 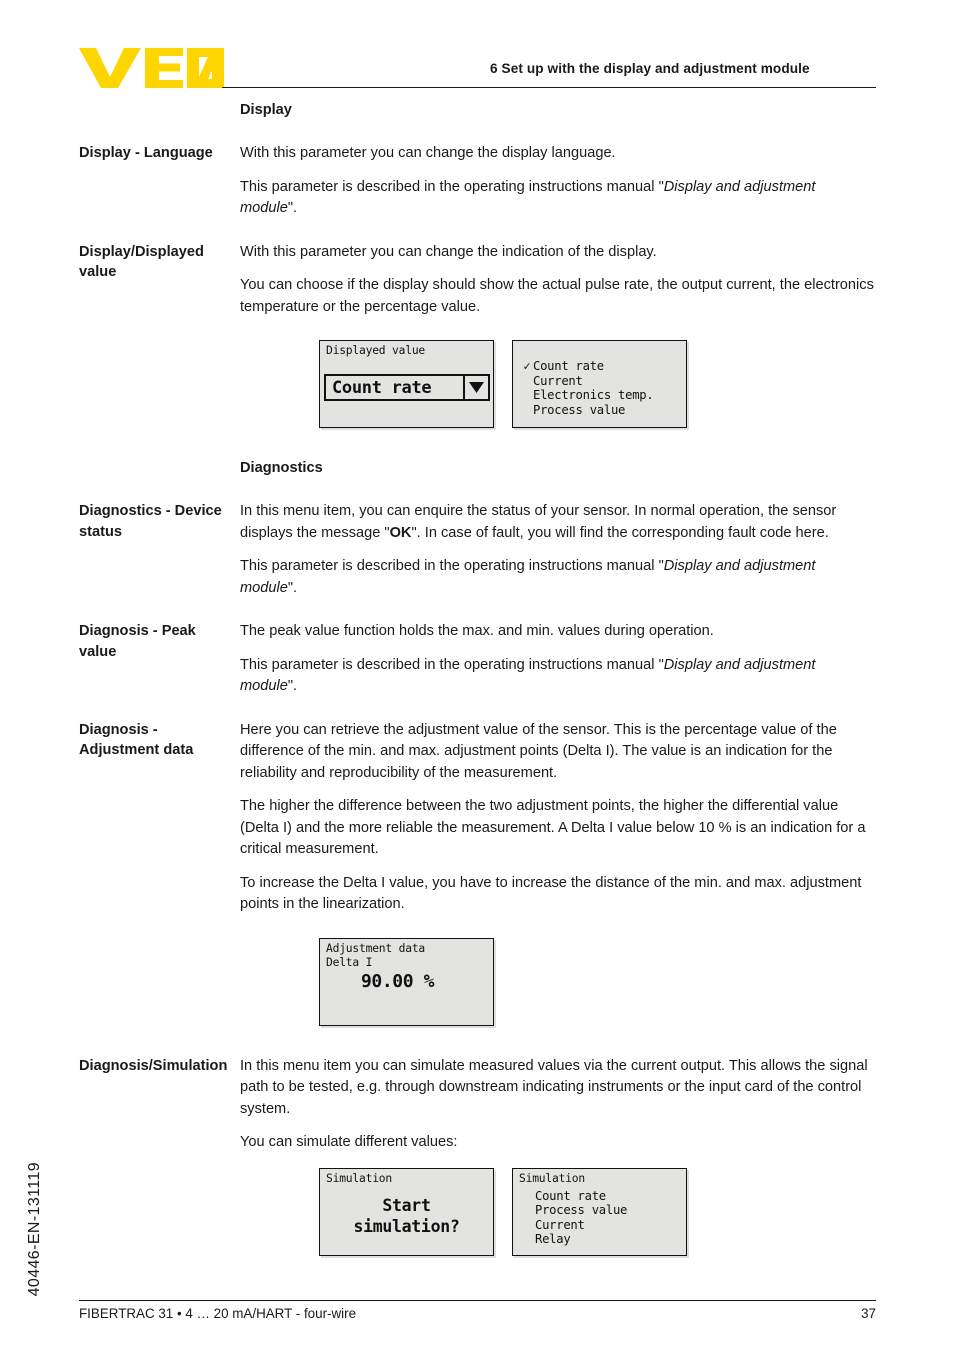 I want to click on header-divider, so click(x=549, y=87).